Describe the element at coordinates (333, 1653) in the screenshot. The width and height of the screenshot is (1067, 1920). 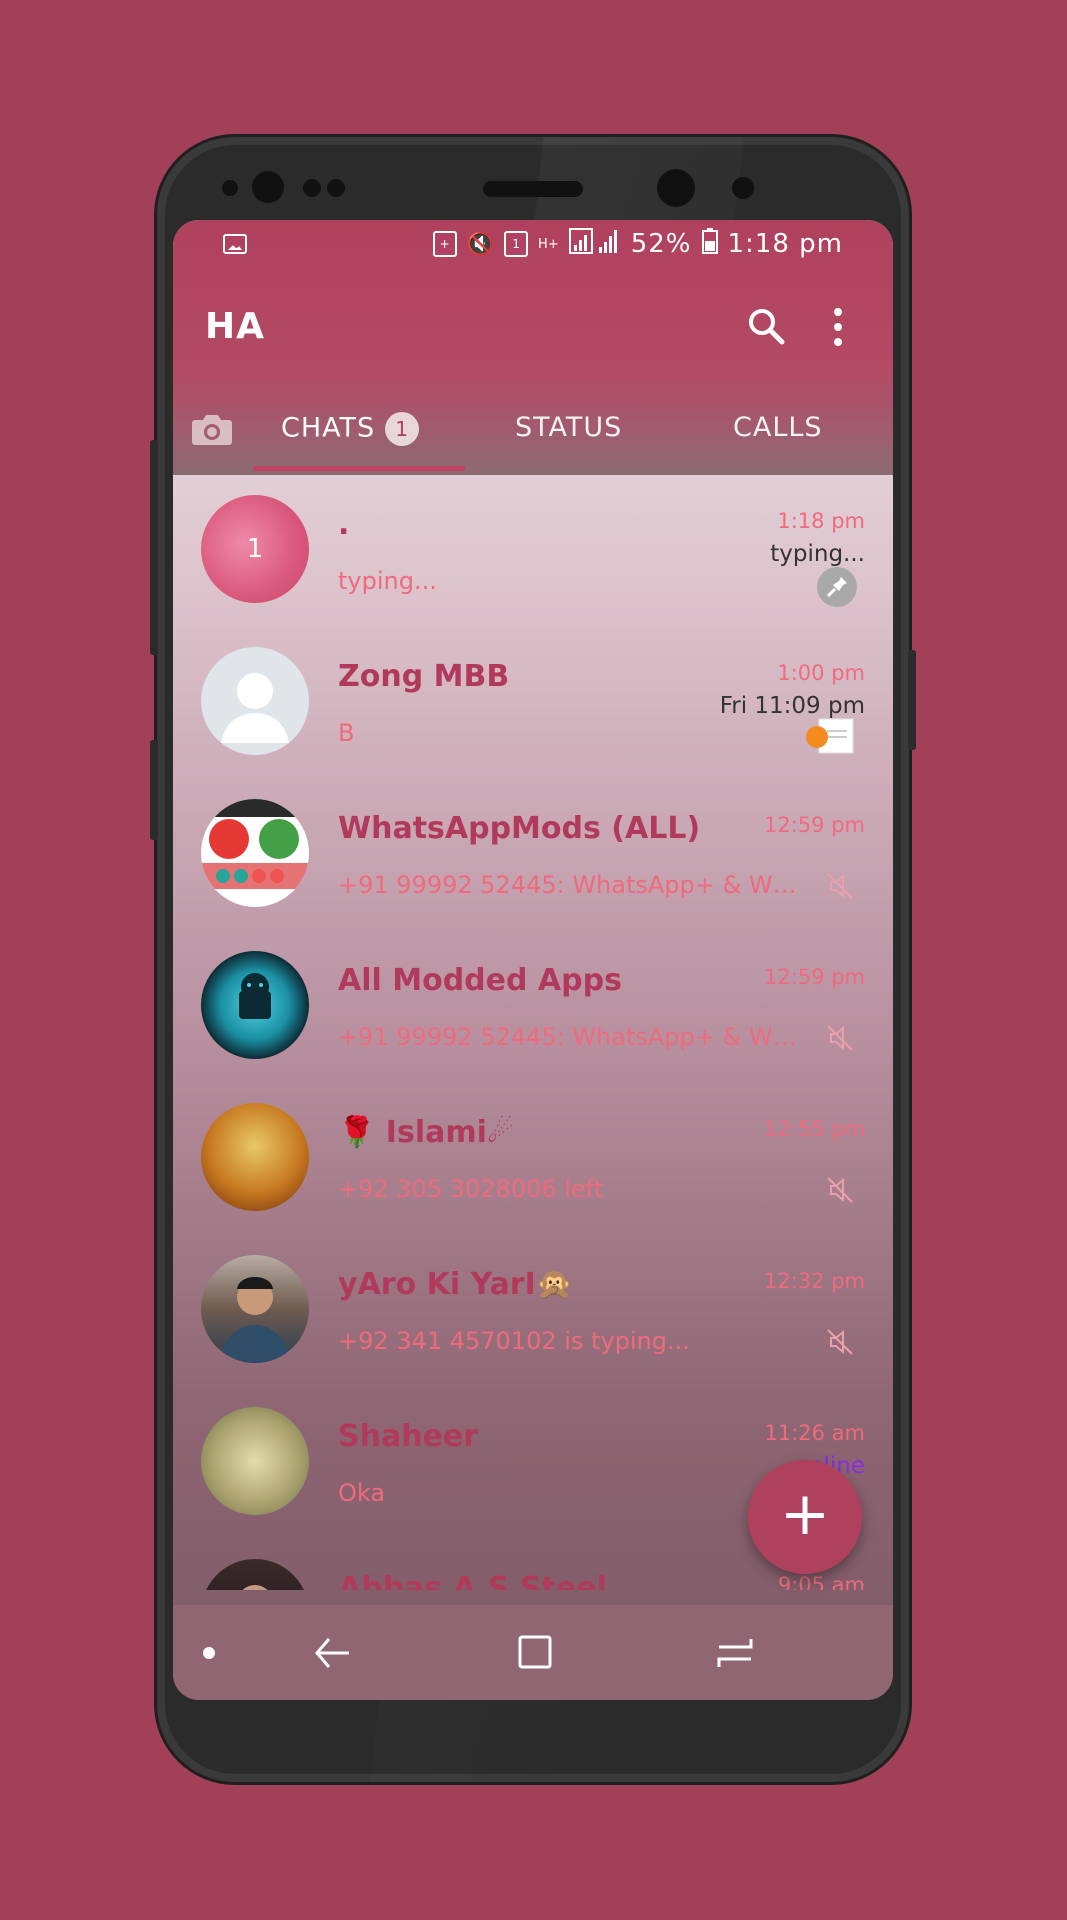
I see `back-arrow-icon` at that location.